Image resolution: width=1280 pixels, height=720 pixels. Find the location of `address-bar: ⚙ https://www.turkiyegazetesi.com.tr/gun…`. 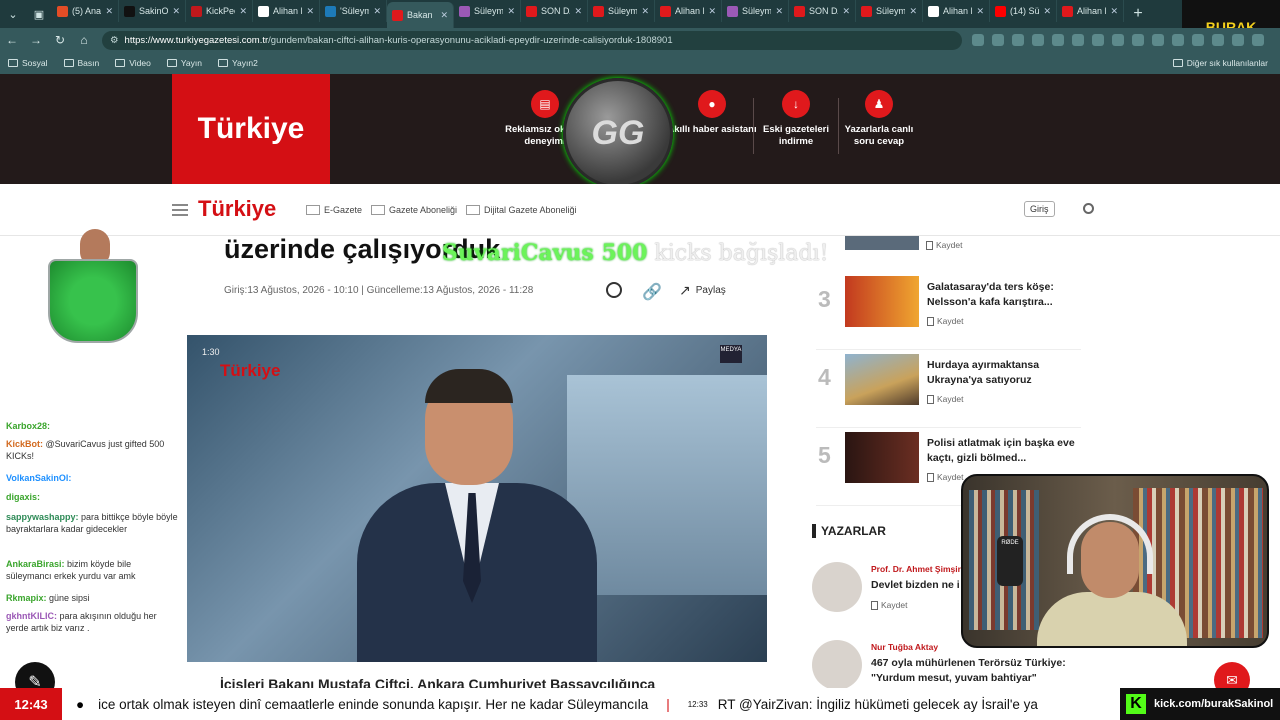

address-bar: ⚙ https://www.turkiyegazetesi.com.tr/gun… is located at coordinates (532, 40).